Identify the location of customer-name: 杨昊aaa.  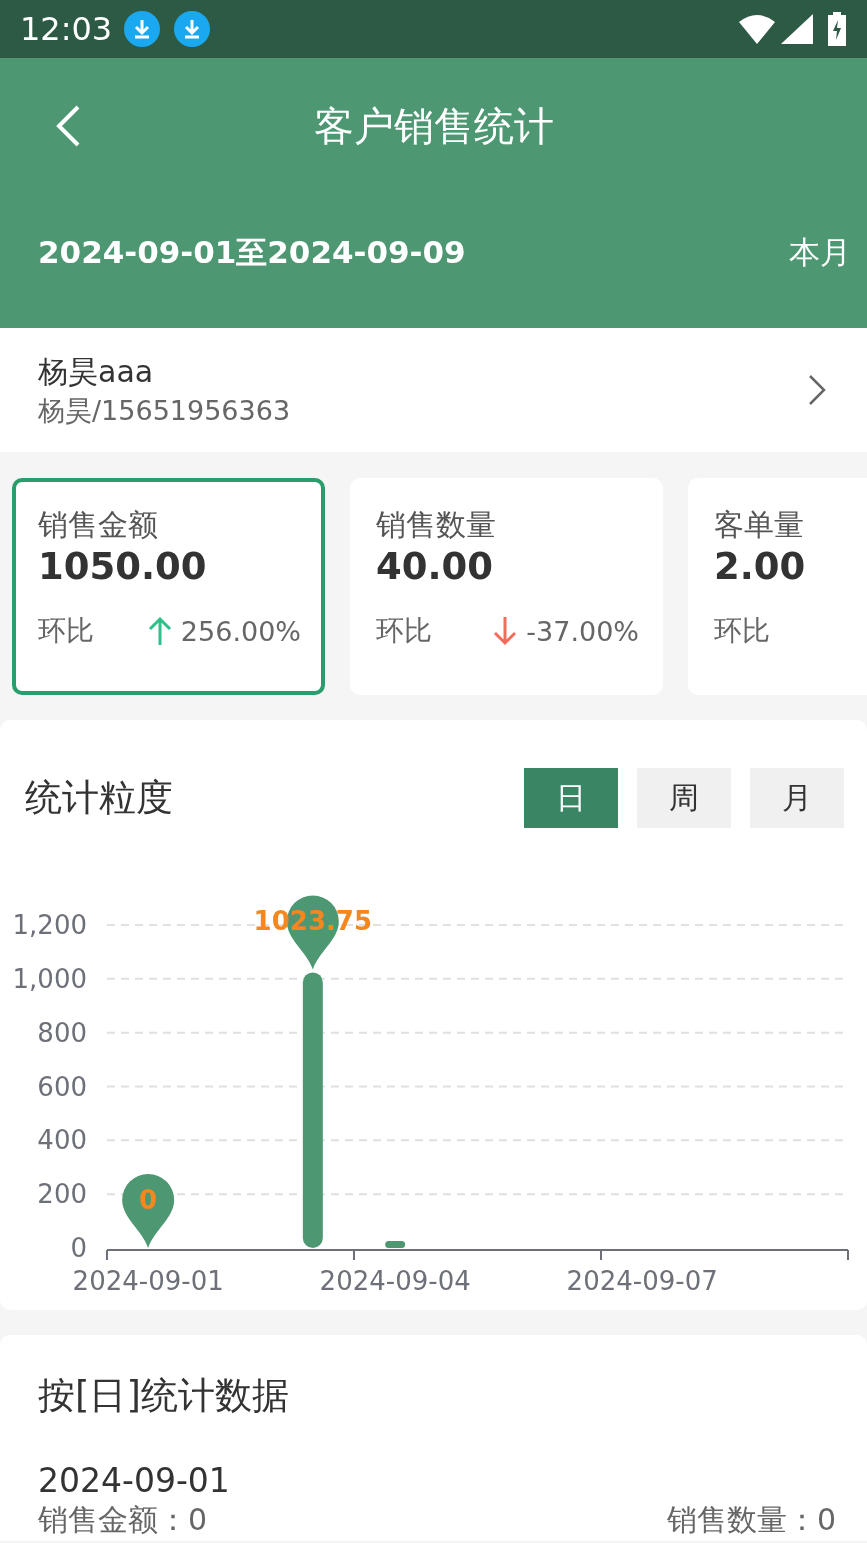
(96, 371).